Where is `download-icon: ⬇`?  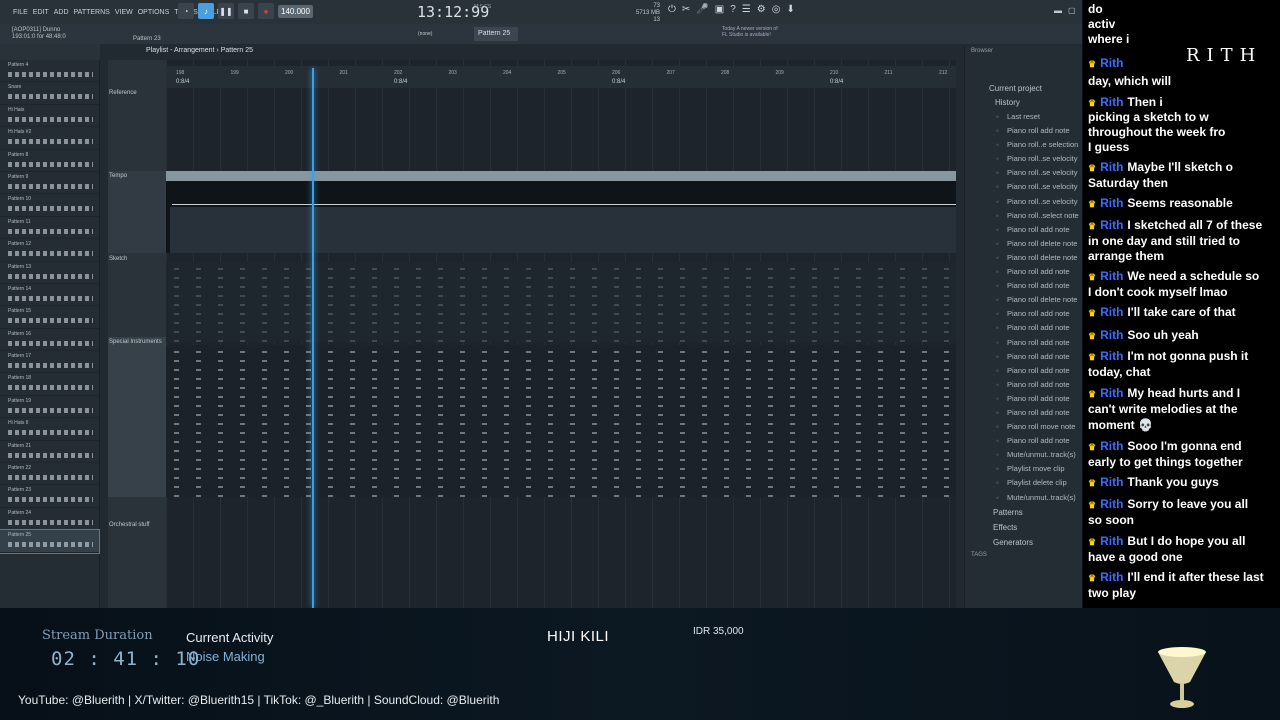
download-icon: ⬇ is located at coordinates (790, 9).